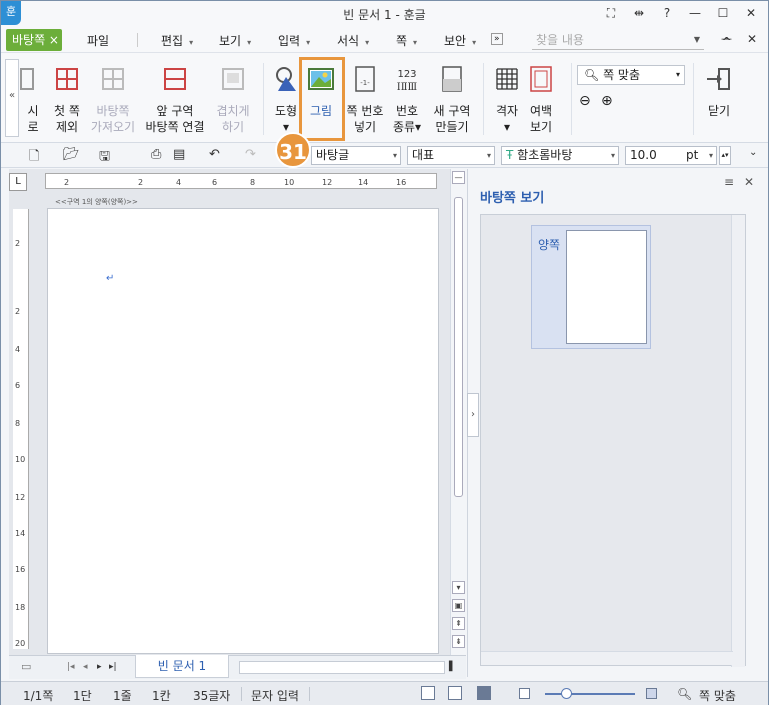 The width and height of the screenshot is (769, 705). I want to click on prev-page-button: ⇞, so click(458, 623).